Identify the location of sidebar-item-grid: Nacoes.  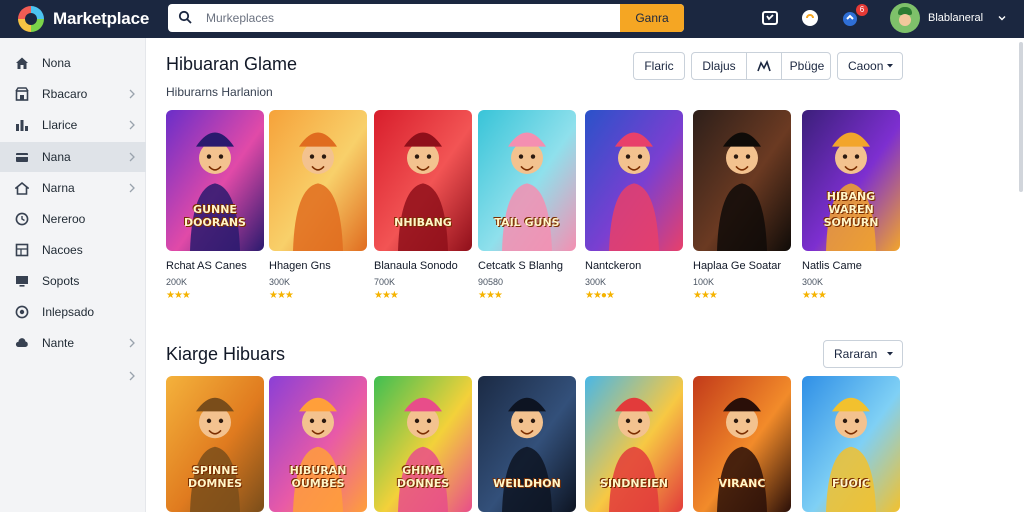
(73, 250).